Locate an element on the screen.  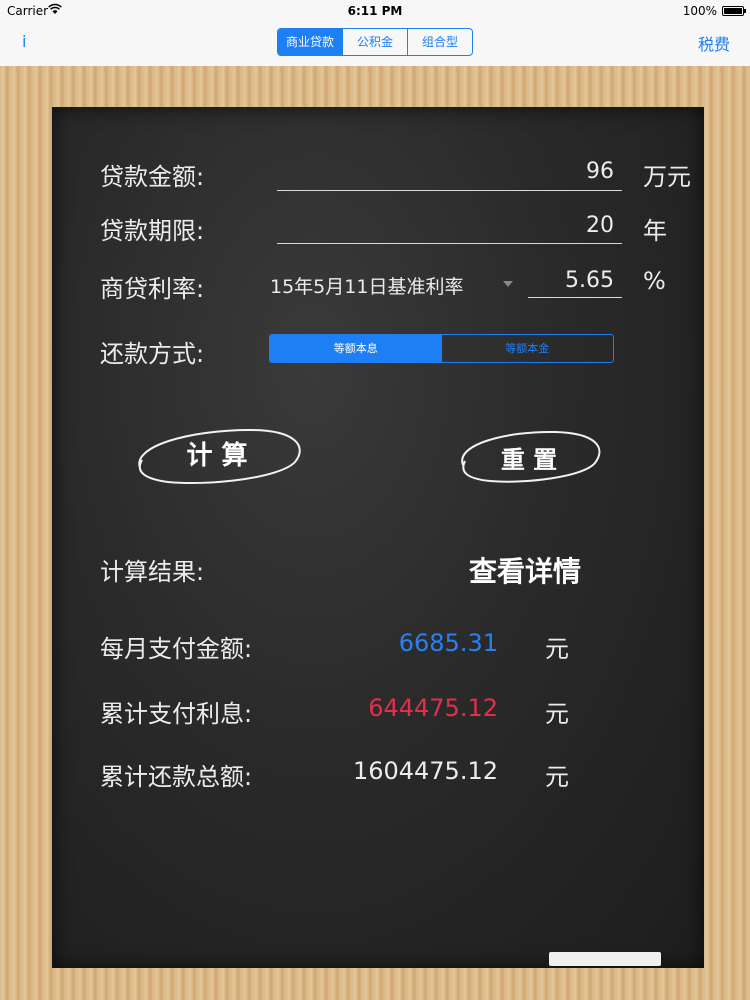
loan-type-segmented-control: 商业贷款 公积金 组合型 is located at coordinates (375, 42).